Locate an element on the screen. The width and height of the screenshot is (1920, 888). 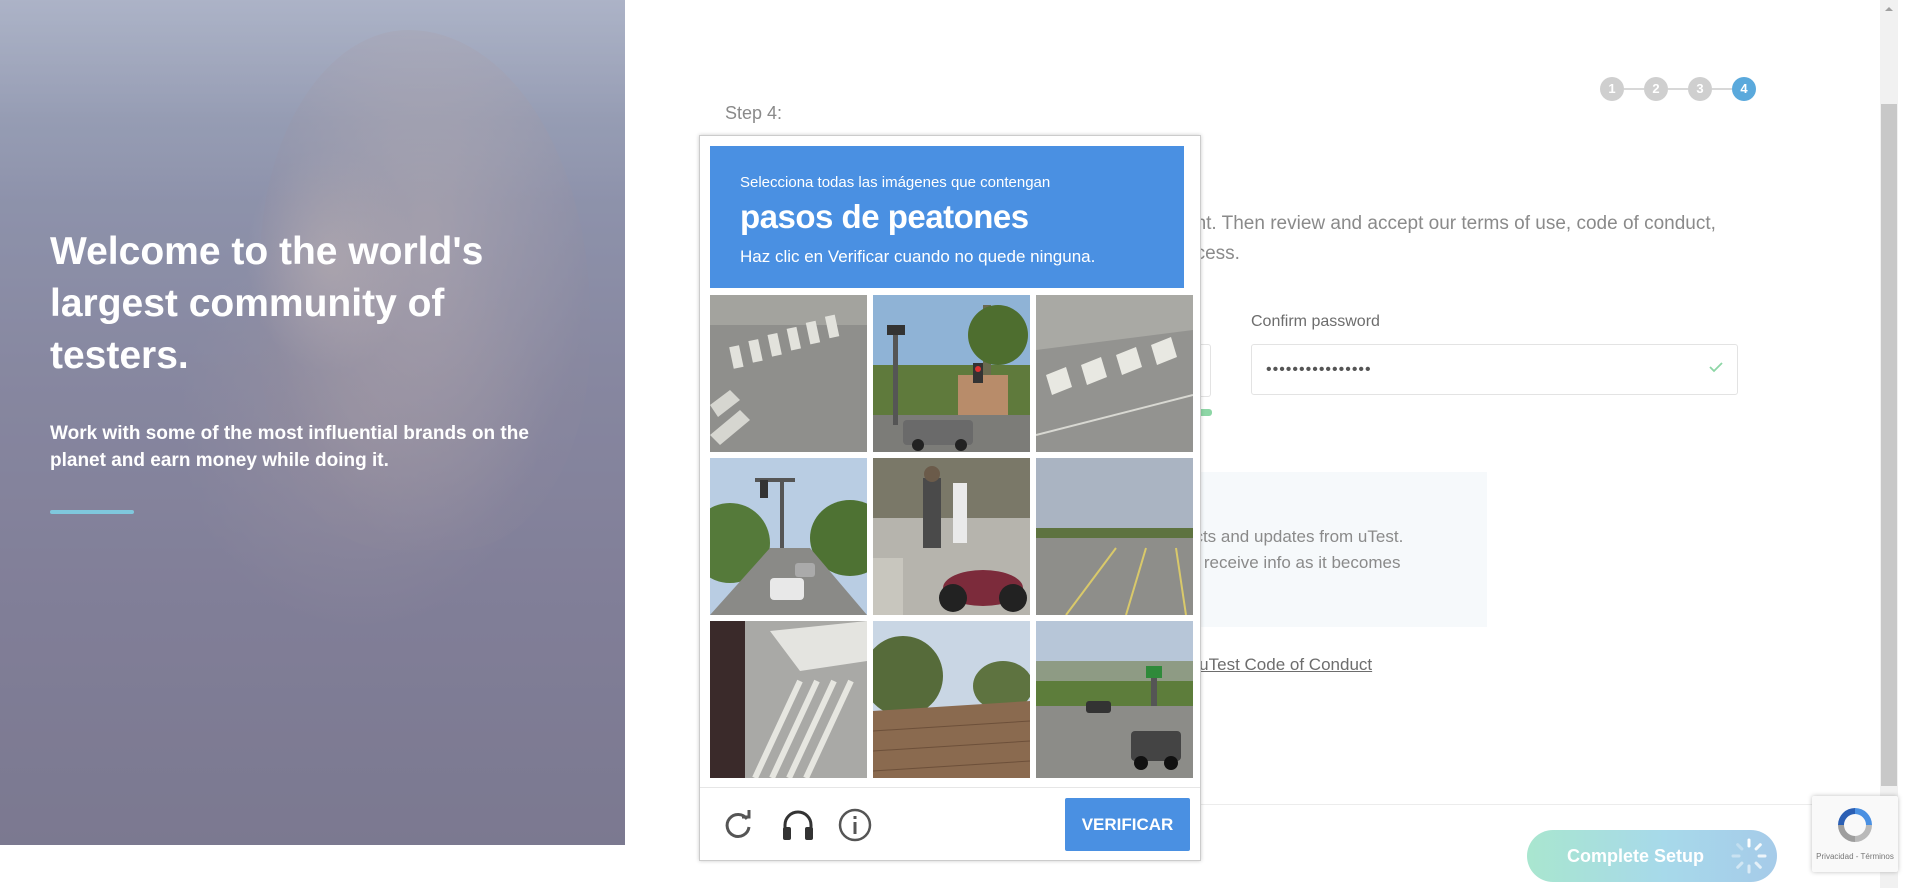
step-label: Step 4: is located at coordinates (754, 113).